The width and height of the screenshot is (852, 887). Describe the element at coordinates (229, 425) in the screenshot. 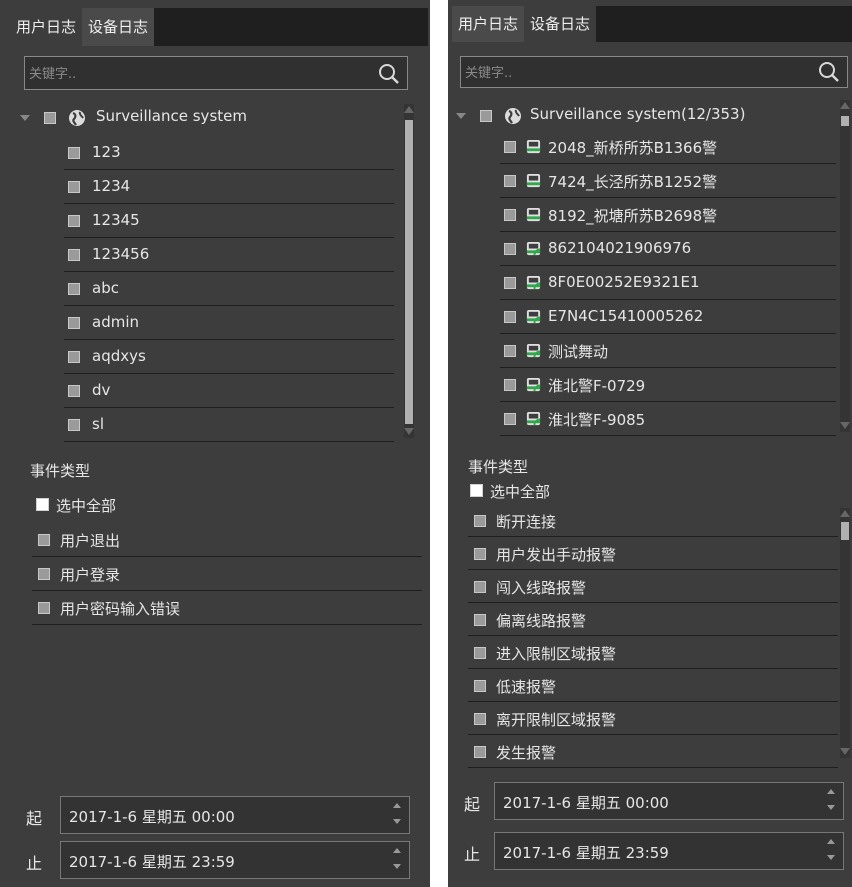

I see `user-tree-item: sl` at that location.